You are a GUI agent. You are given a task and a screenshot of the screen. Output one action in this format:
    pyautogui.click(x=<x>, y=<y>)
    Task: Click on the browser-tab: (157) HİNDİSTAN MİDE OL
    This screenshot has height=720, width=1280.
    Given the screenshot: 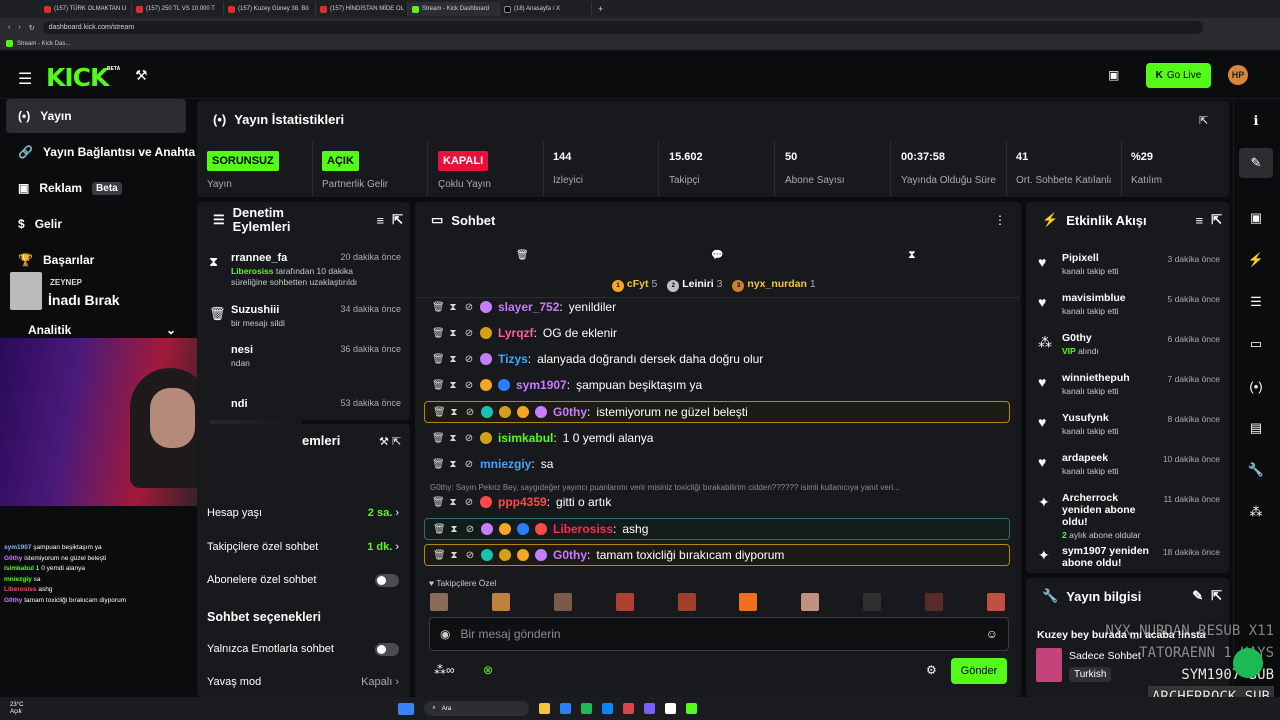 What is the action you would take?
    pyautogui.click(x=362, y=9)
    